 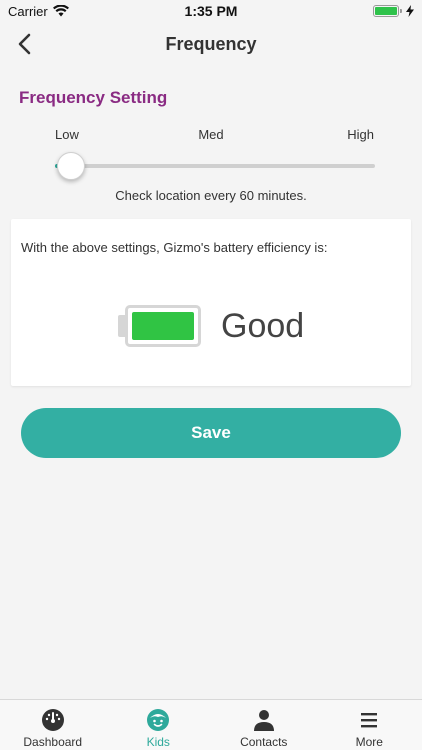 I want to click on section-title: Frequency Setting, so click(x=93, y=97).